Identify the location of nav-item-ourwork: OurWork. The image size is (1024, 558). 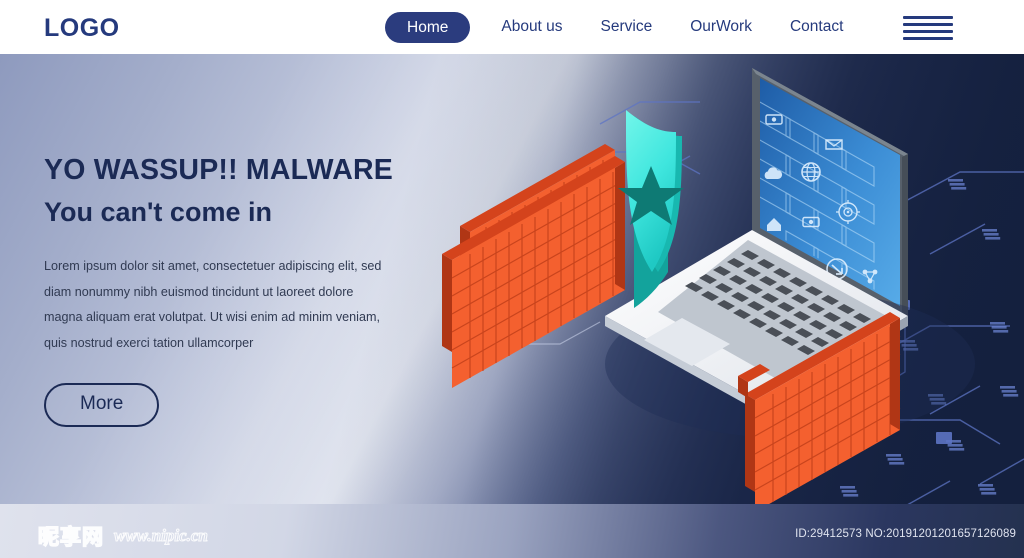
(721, 27).